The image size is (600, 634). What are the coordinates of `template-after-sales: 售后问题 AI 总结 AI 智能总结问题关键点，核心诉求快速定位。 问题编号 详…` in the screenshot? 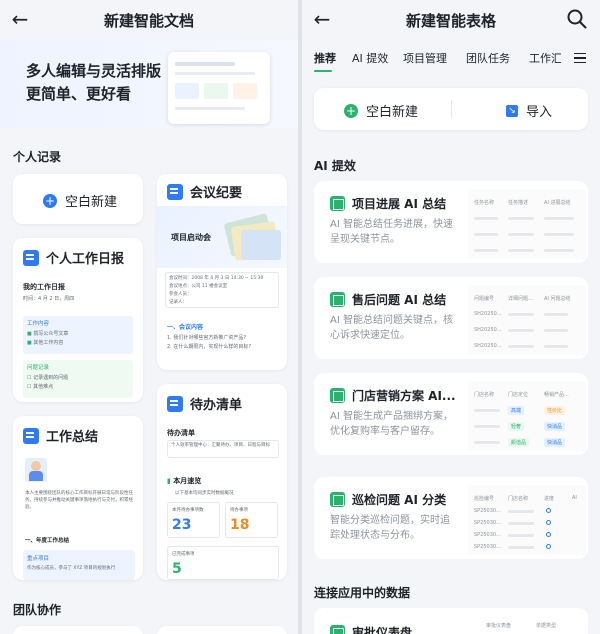 It's located at (451, 318).